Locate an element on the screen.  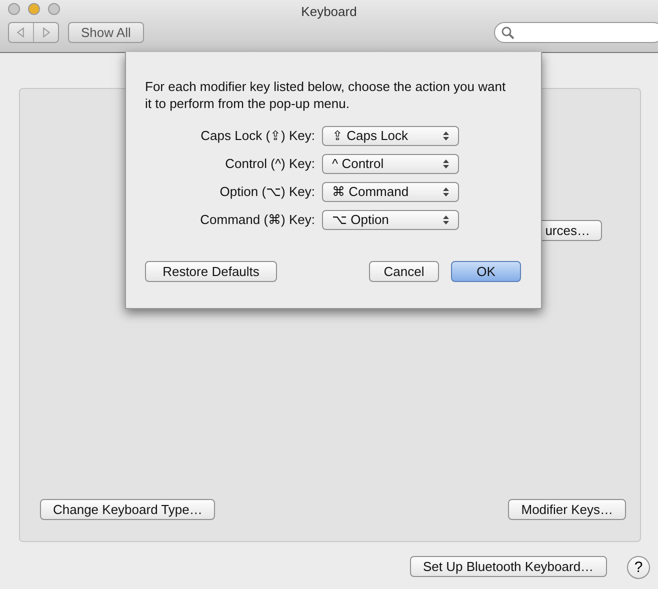
key-label: Command (⌘) Key: is located at coordinates (257, 220).